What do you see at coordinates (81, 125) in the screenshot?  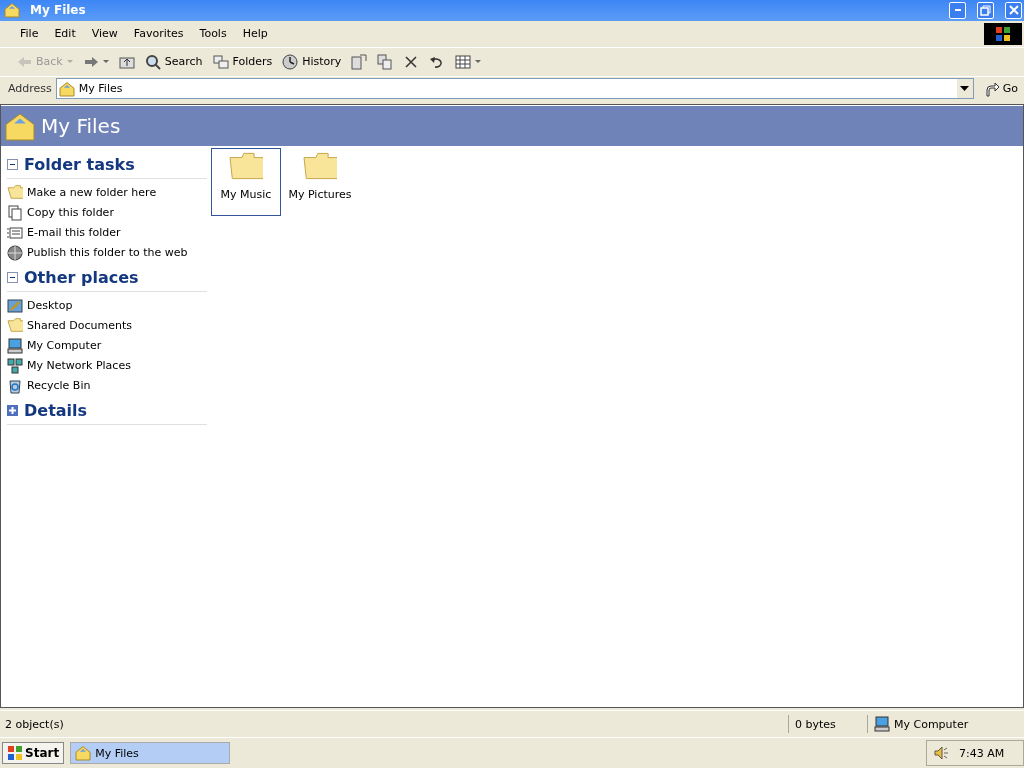 I see `header-title: My Files` at bounding box center [81, 125].